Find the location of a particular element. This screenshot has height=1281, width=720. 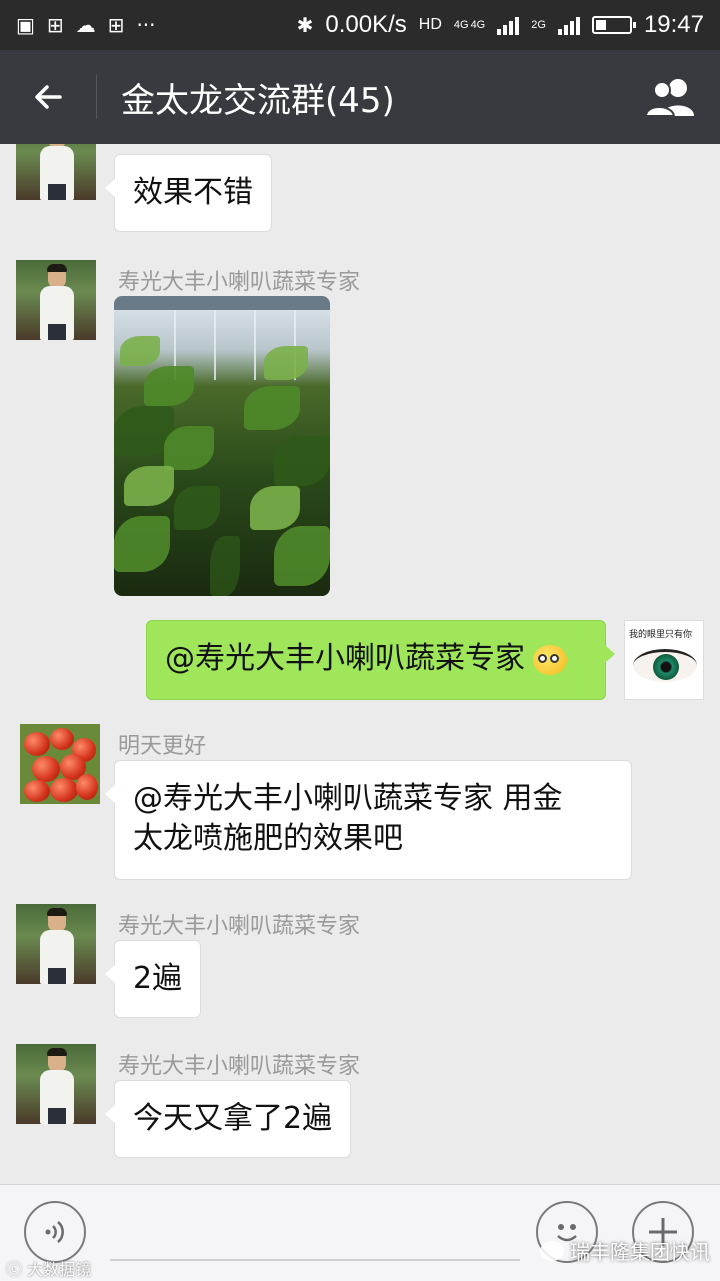

my-avatar: 我的眼里只有你 is located at coordinates (664, 660).